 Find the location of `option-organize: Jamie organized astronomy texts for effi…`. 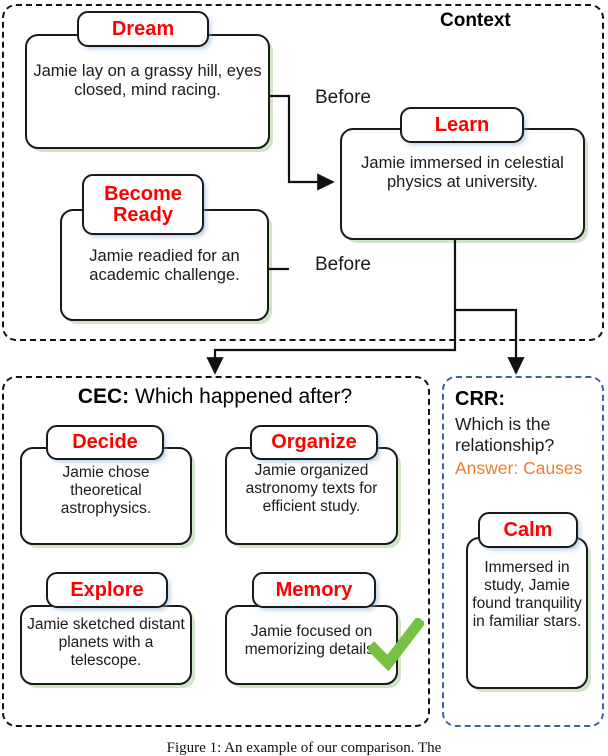

option-organize: Jamie organized astronomy texts for effi… is located at coordinates (311, 496).